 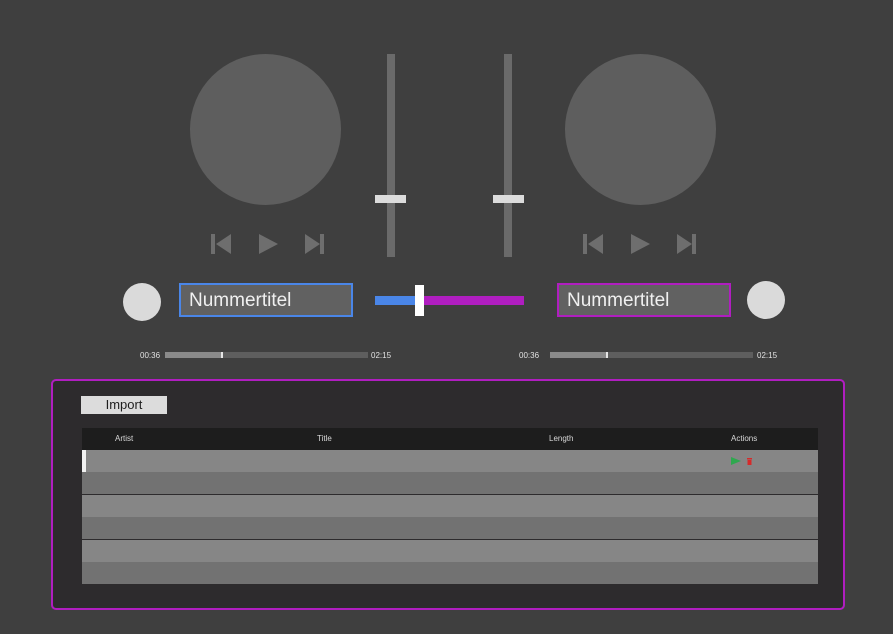 What do you see at coordinates (314, 244) in the screenshot?
I see `left-next-icon` at bounding box center [314, 244].